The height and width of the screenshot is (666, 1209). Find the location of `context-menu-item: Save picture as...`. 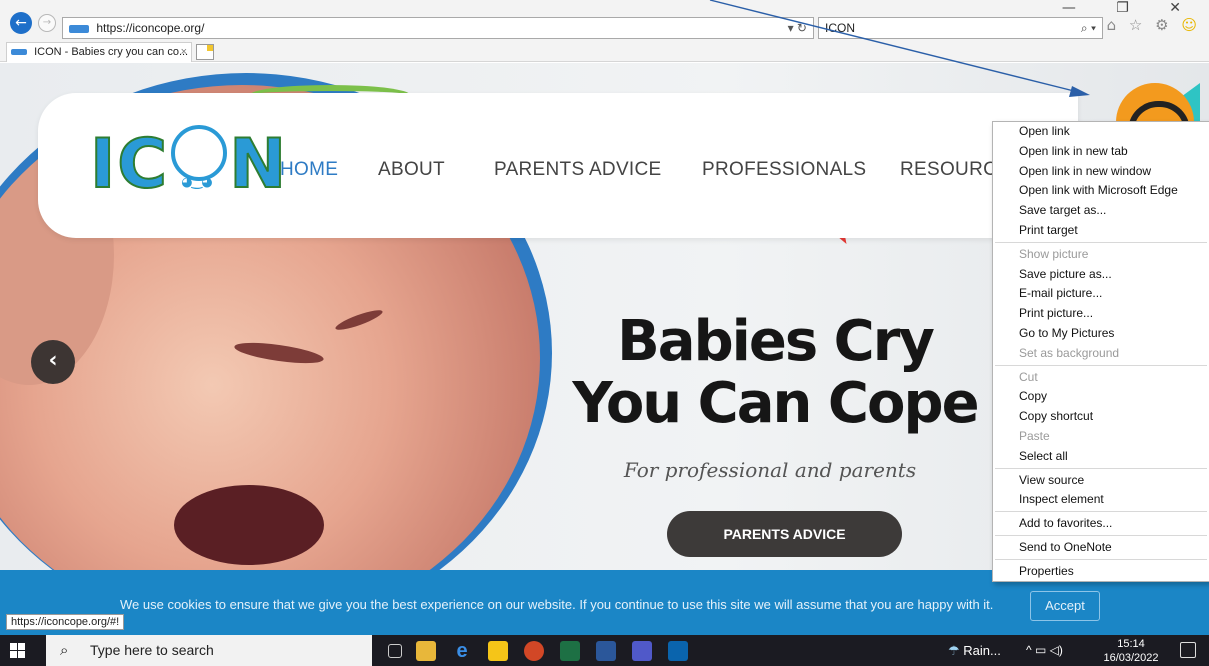

context-menu-item: Save picture as... is located at coordinates (1101, 275).